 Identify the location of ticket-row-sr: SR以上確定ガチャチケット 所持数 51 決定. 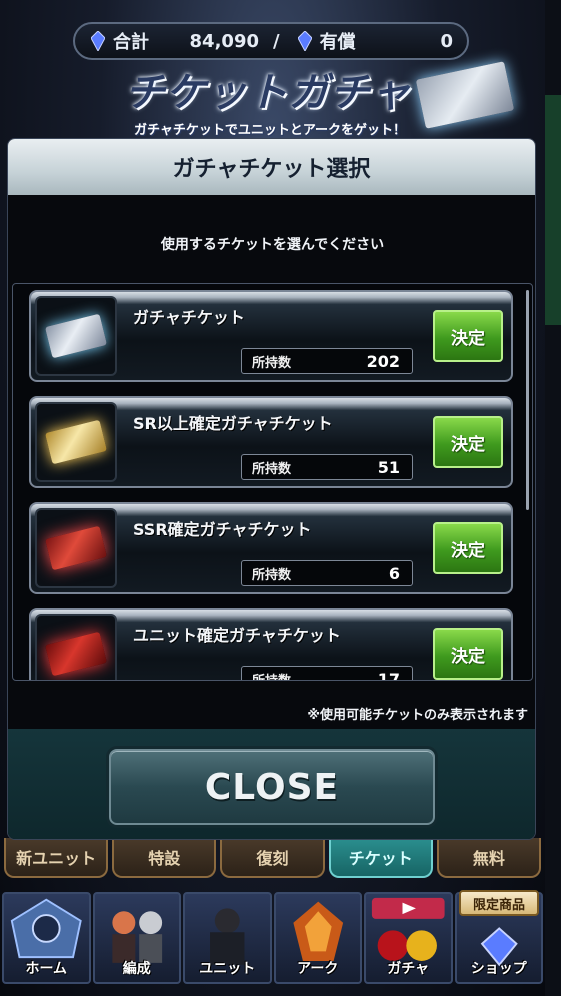
(271, 442).